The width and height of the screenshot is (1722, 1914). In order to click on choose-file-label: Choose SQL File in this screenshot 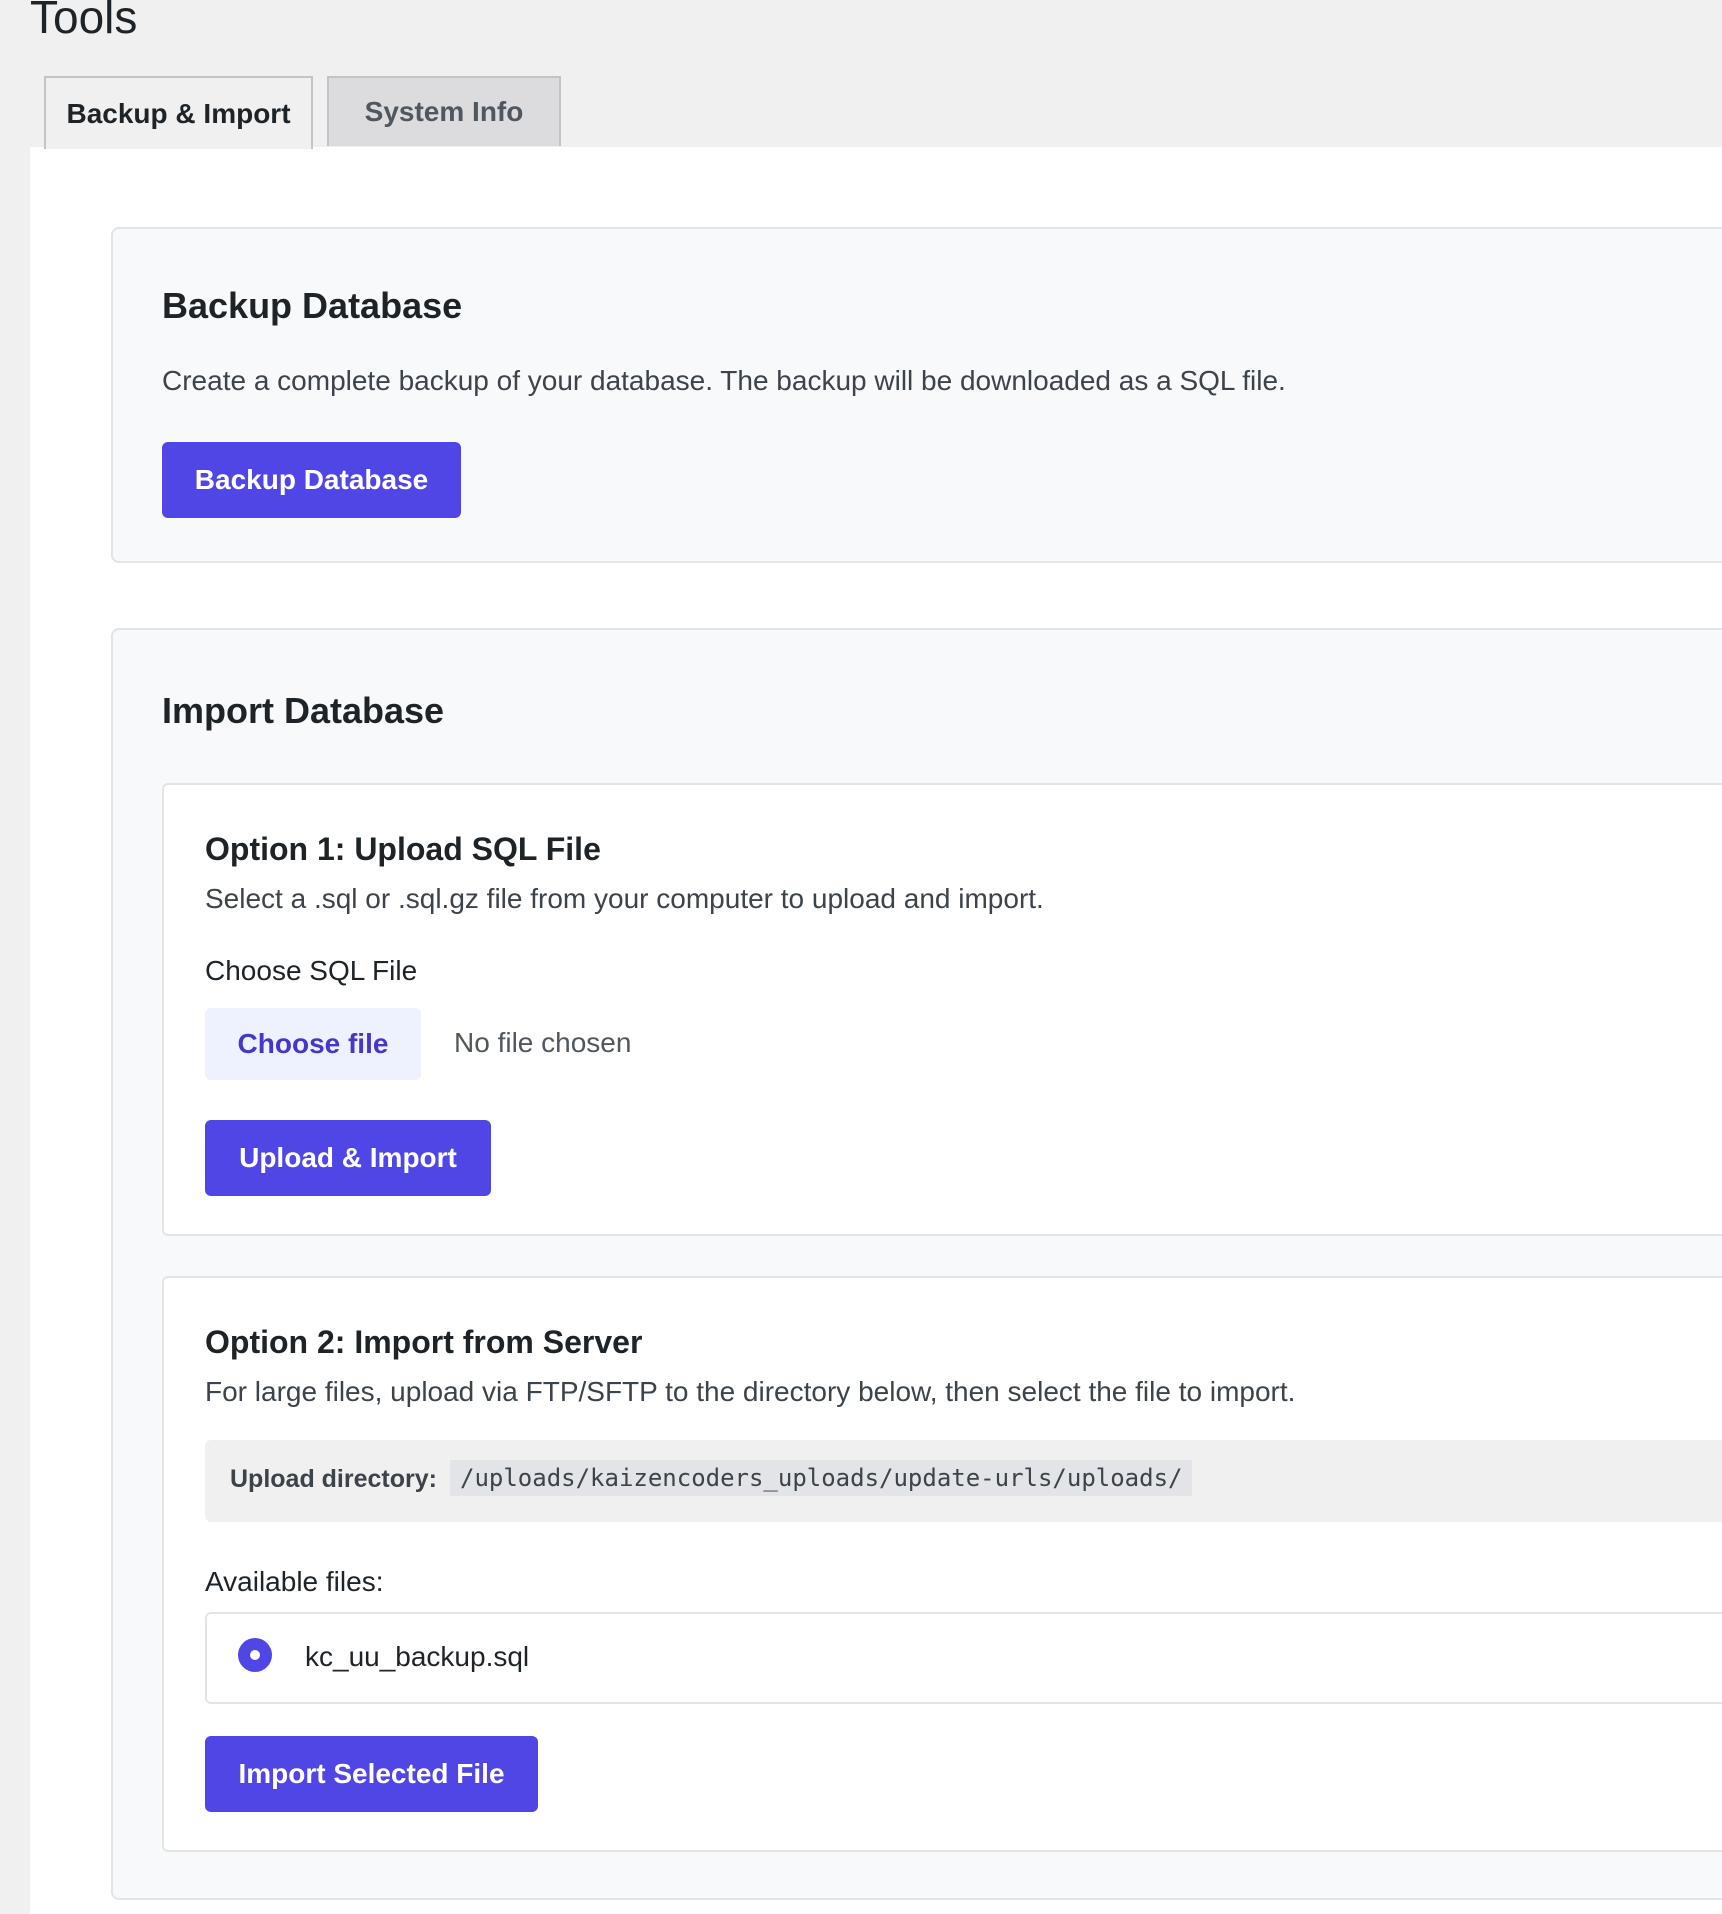, I will do `click(311, 970)`.